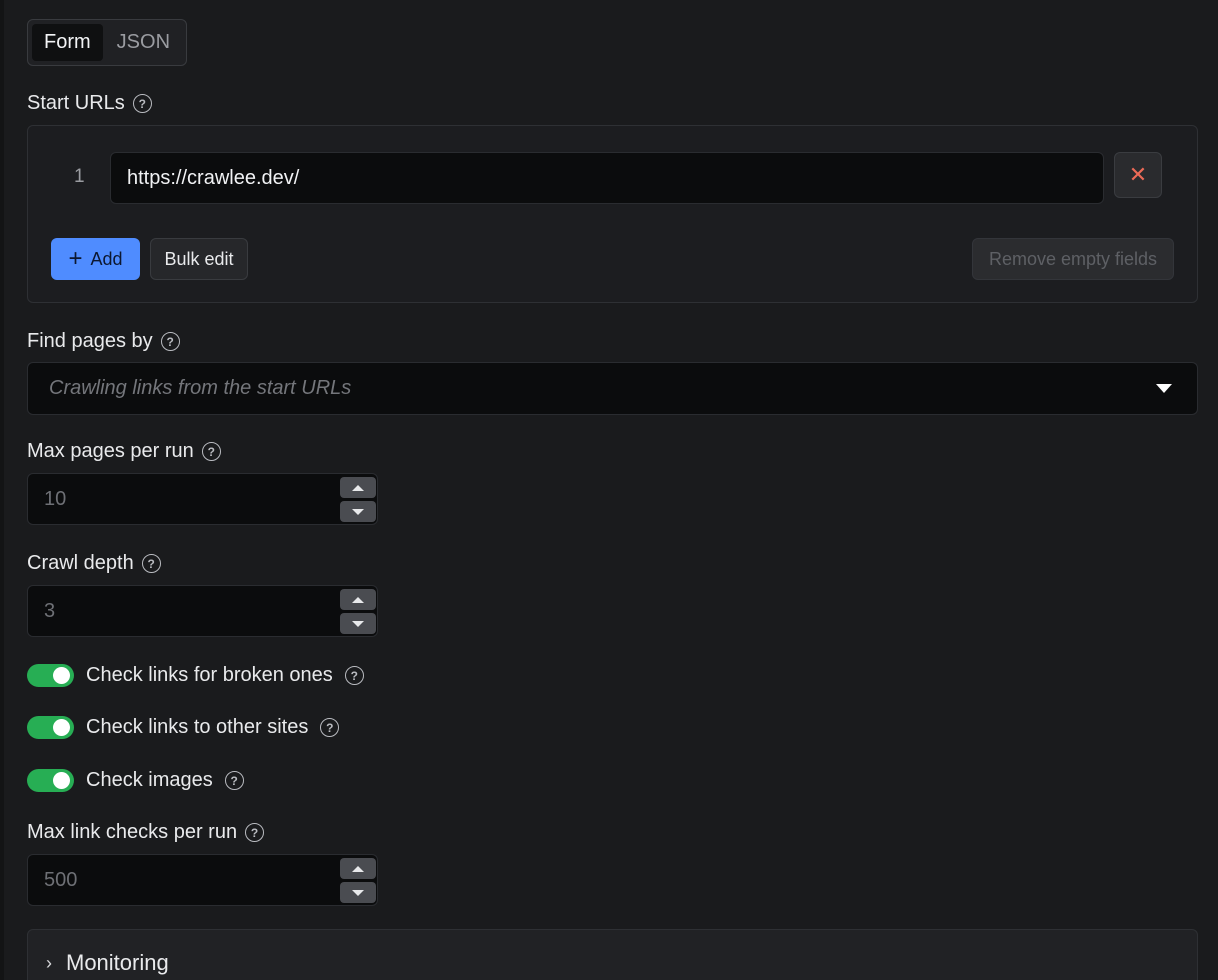 The image size is (1218, 980). I want to click on add-url-button: + Add, so click(95, 259).